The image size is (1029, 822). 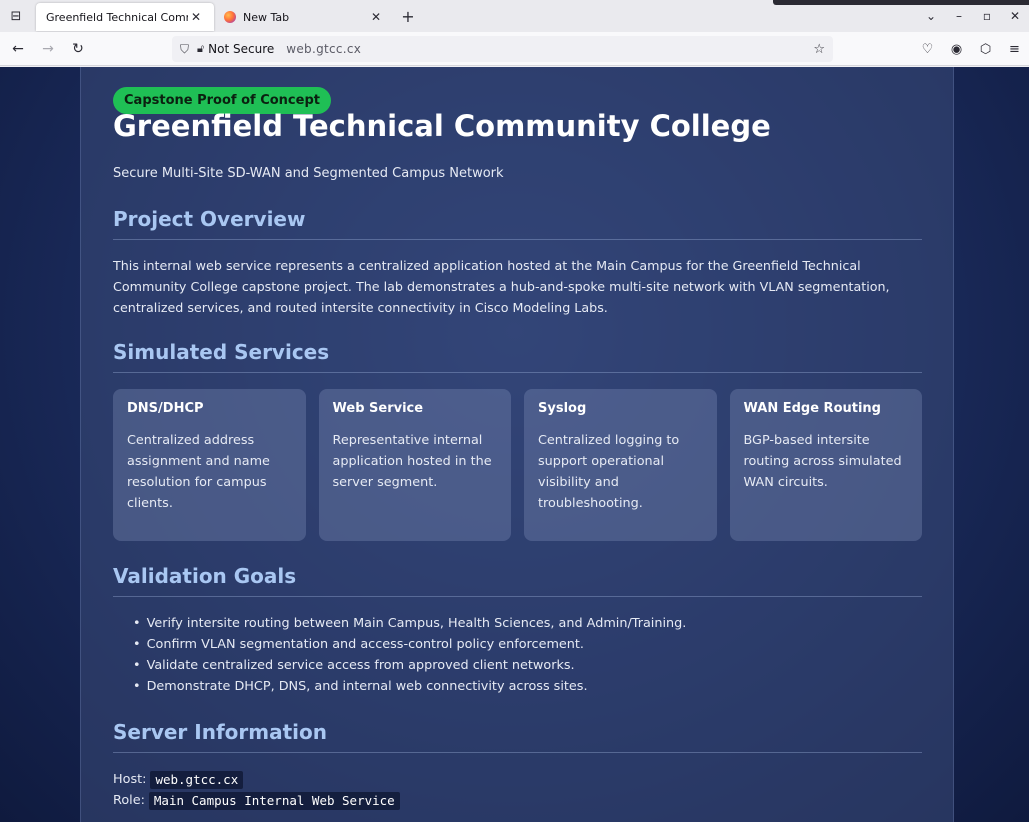 What do you see at coordinates (959, 16) in the screenshot?
I see `minimize-button: –` at bounding box center [959, 16].